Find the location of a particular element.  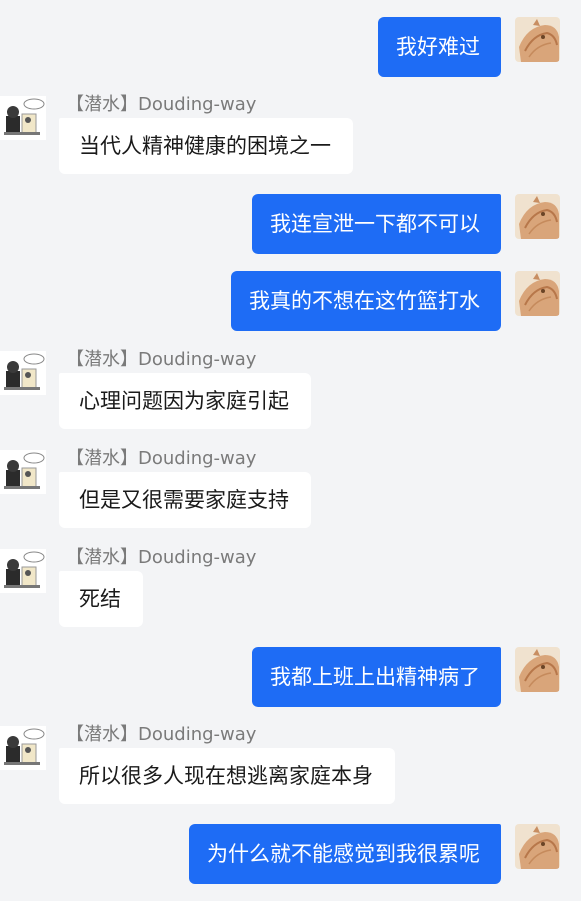

message-bubble: 我好难过 is located at coordinates (439, 47).